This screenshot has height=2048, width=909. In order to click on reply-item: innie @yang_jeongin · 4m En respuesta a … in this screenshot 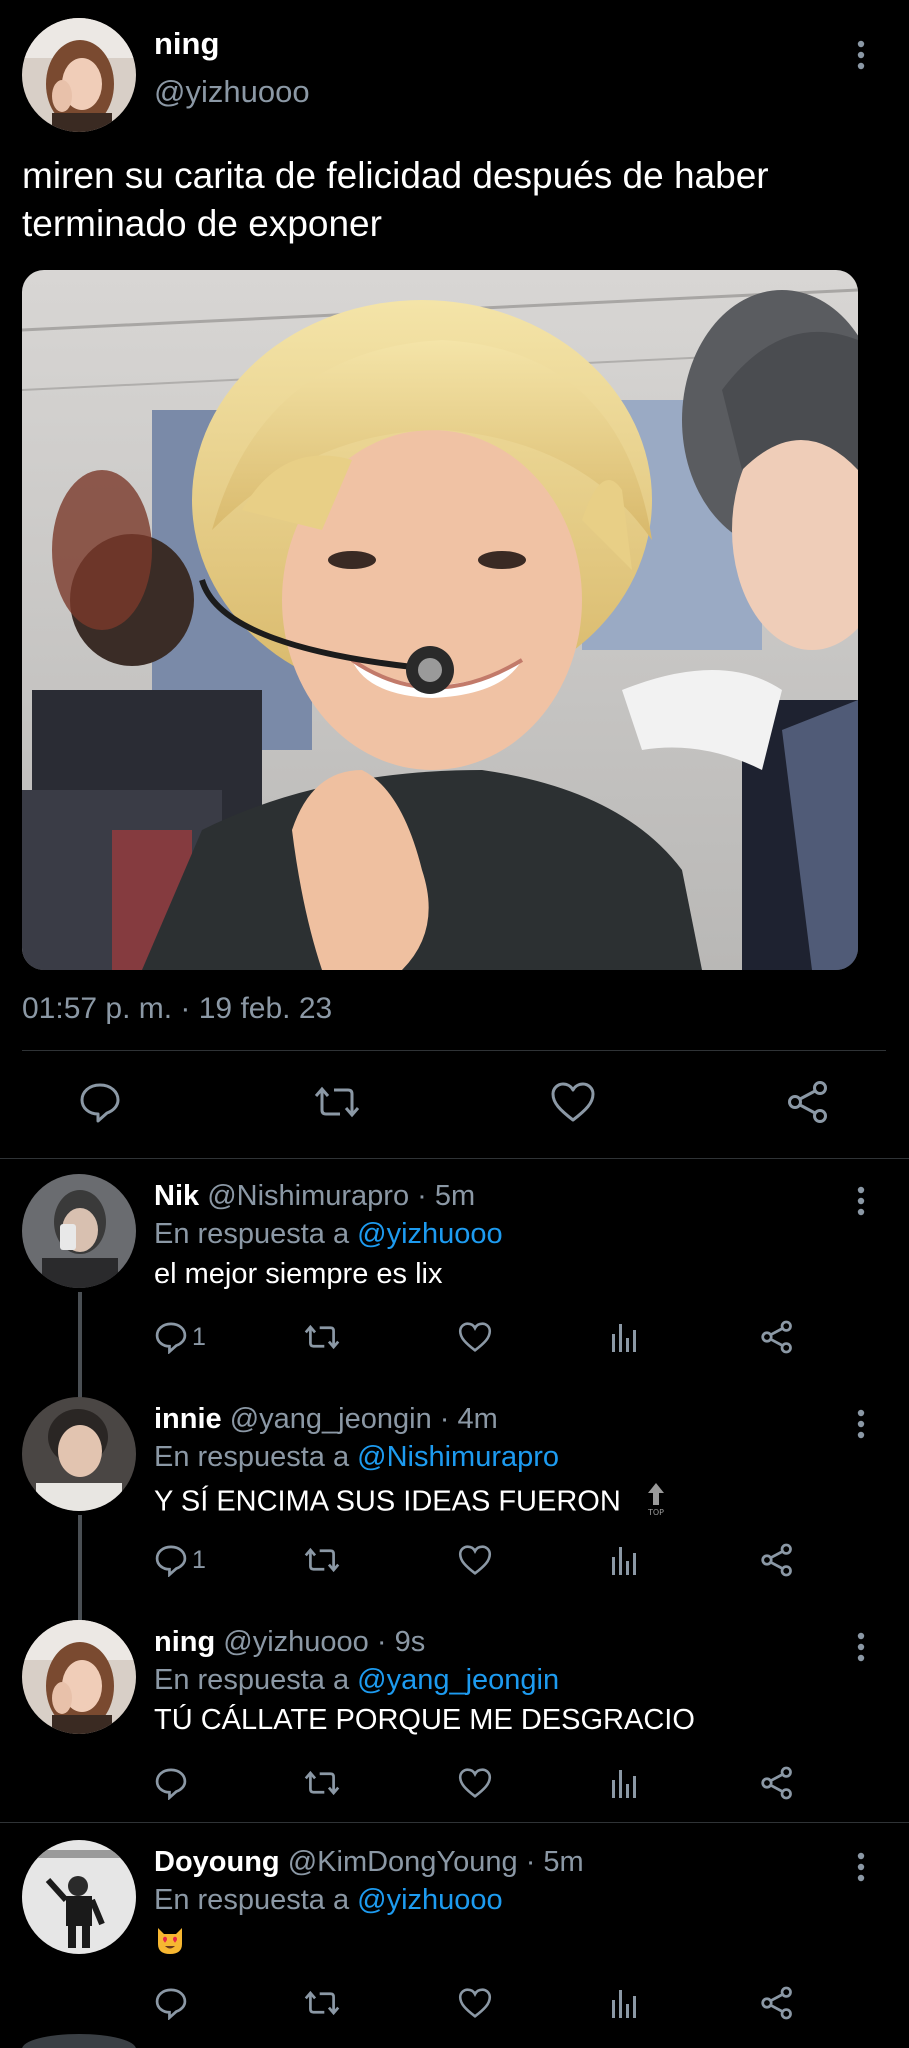, I will do `click(454, 1504)`.